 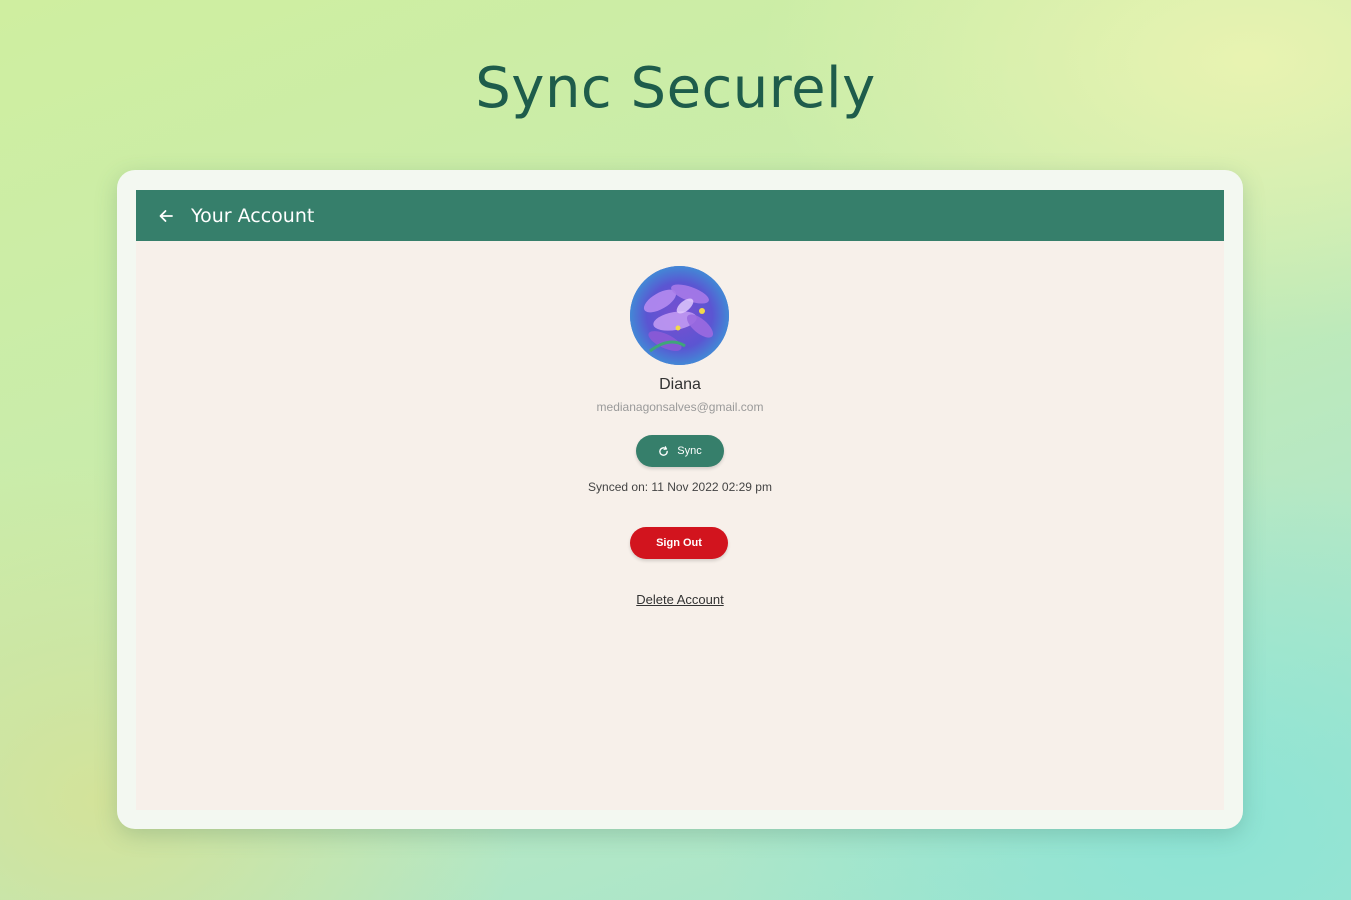 I want to click on avatar, so click(x=679, y=315).